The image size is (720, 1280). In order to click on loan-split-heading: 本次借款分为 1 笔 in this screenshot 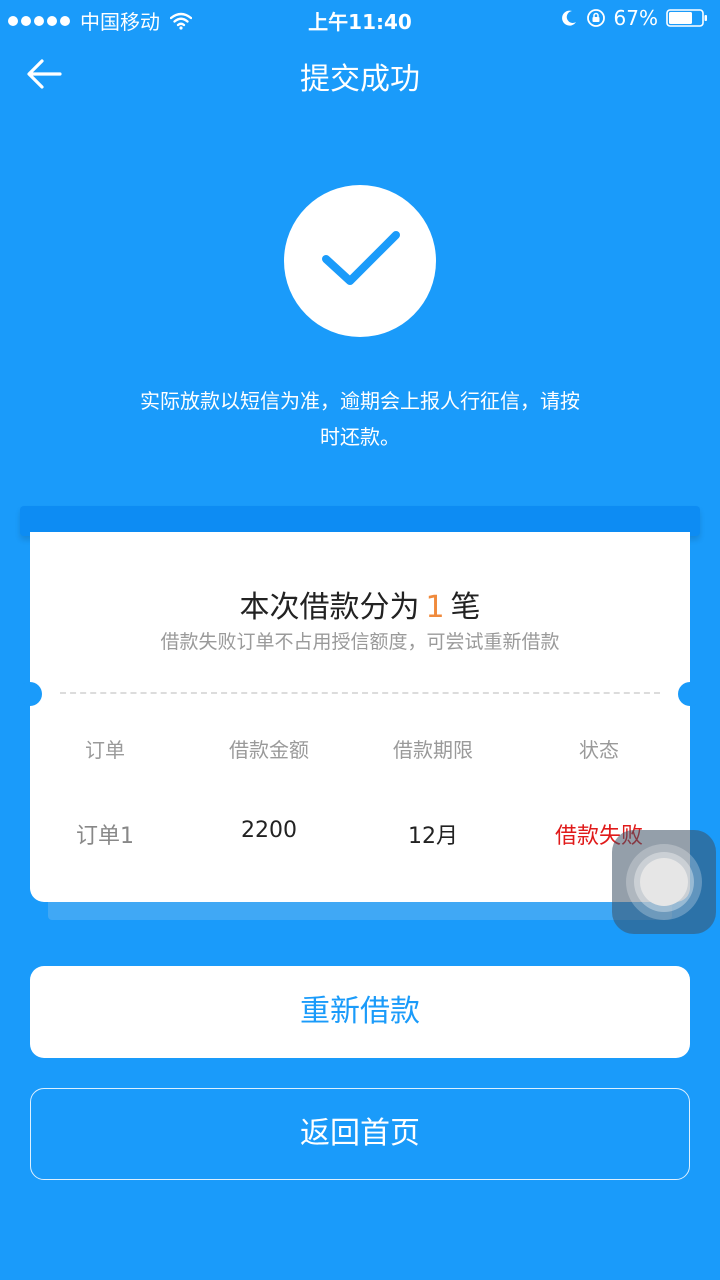, I will do `click(360, 604)`.